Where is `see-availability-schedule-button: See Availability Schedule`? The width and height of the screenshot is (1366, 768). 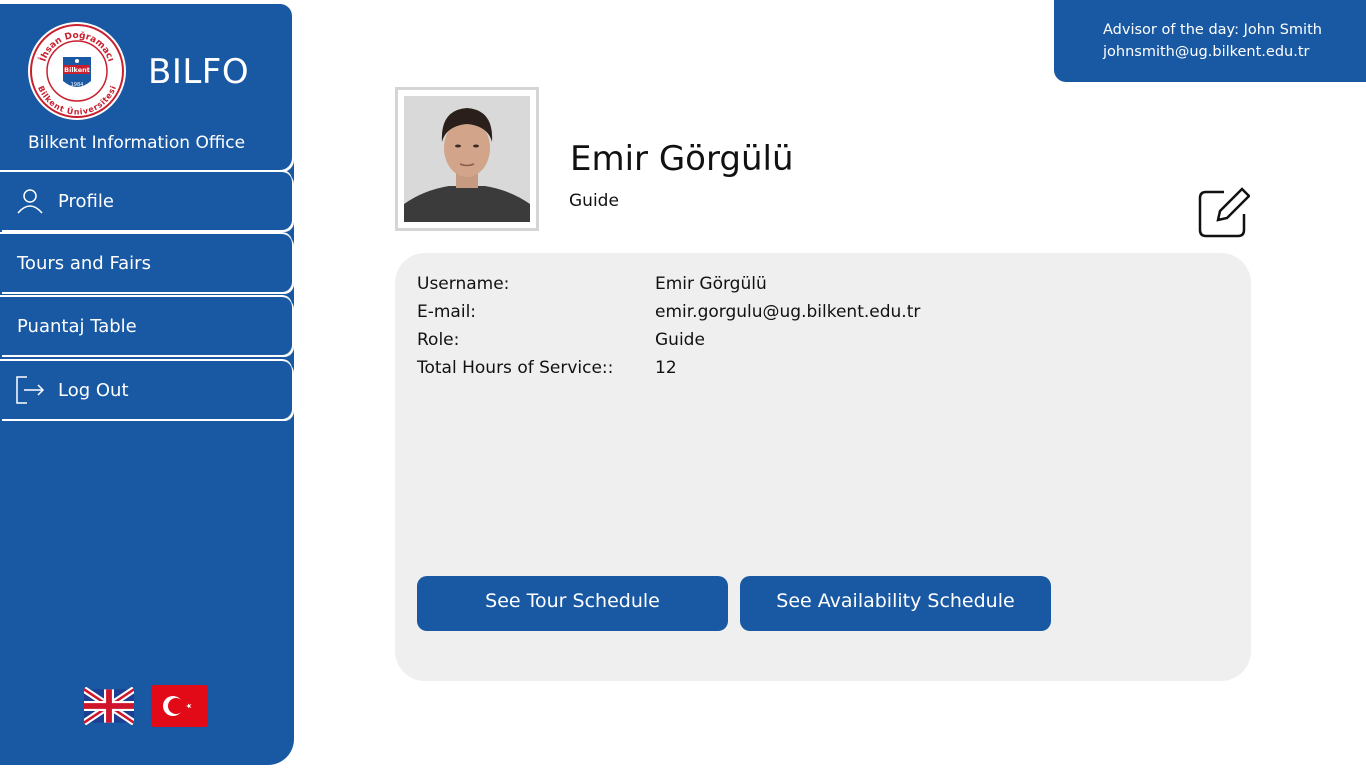
see-availability-schedule-button: See Availability Schedule is located at coordinates (895, 603).